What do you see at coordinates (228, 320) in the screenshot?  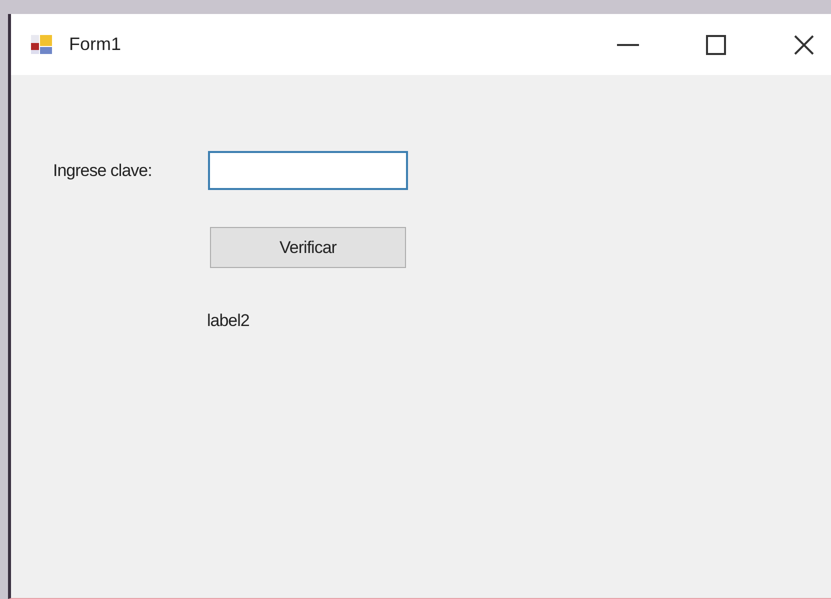 I see `status-label: label2` at bounding box center [228, 320].